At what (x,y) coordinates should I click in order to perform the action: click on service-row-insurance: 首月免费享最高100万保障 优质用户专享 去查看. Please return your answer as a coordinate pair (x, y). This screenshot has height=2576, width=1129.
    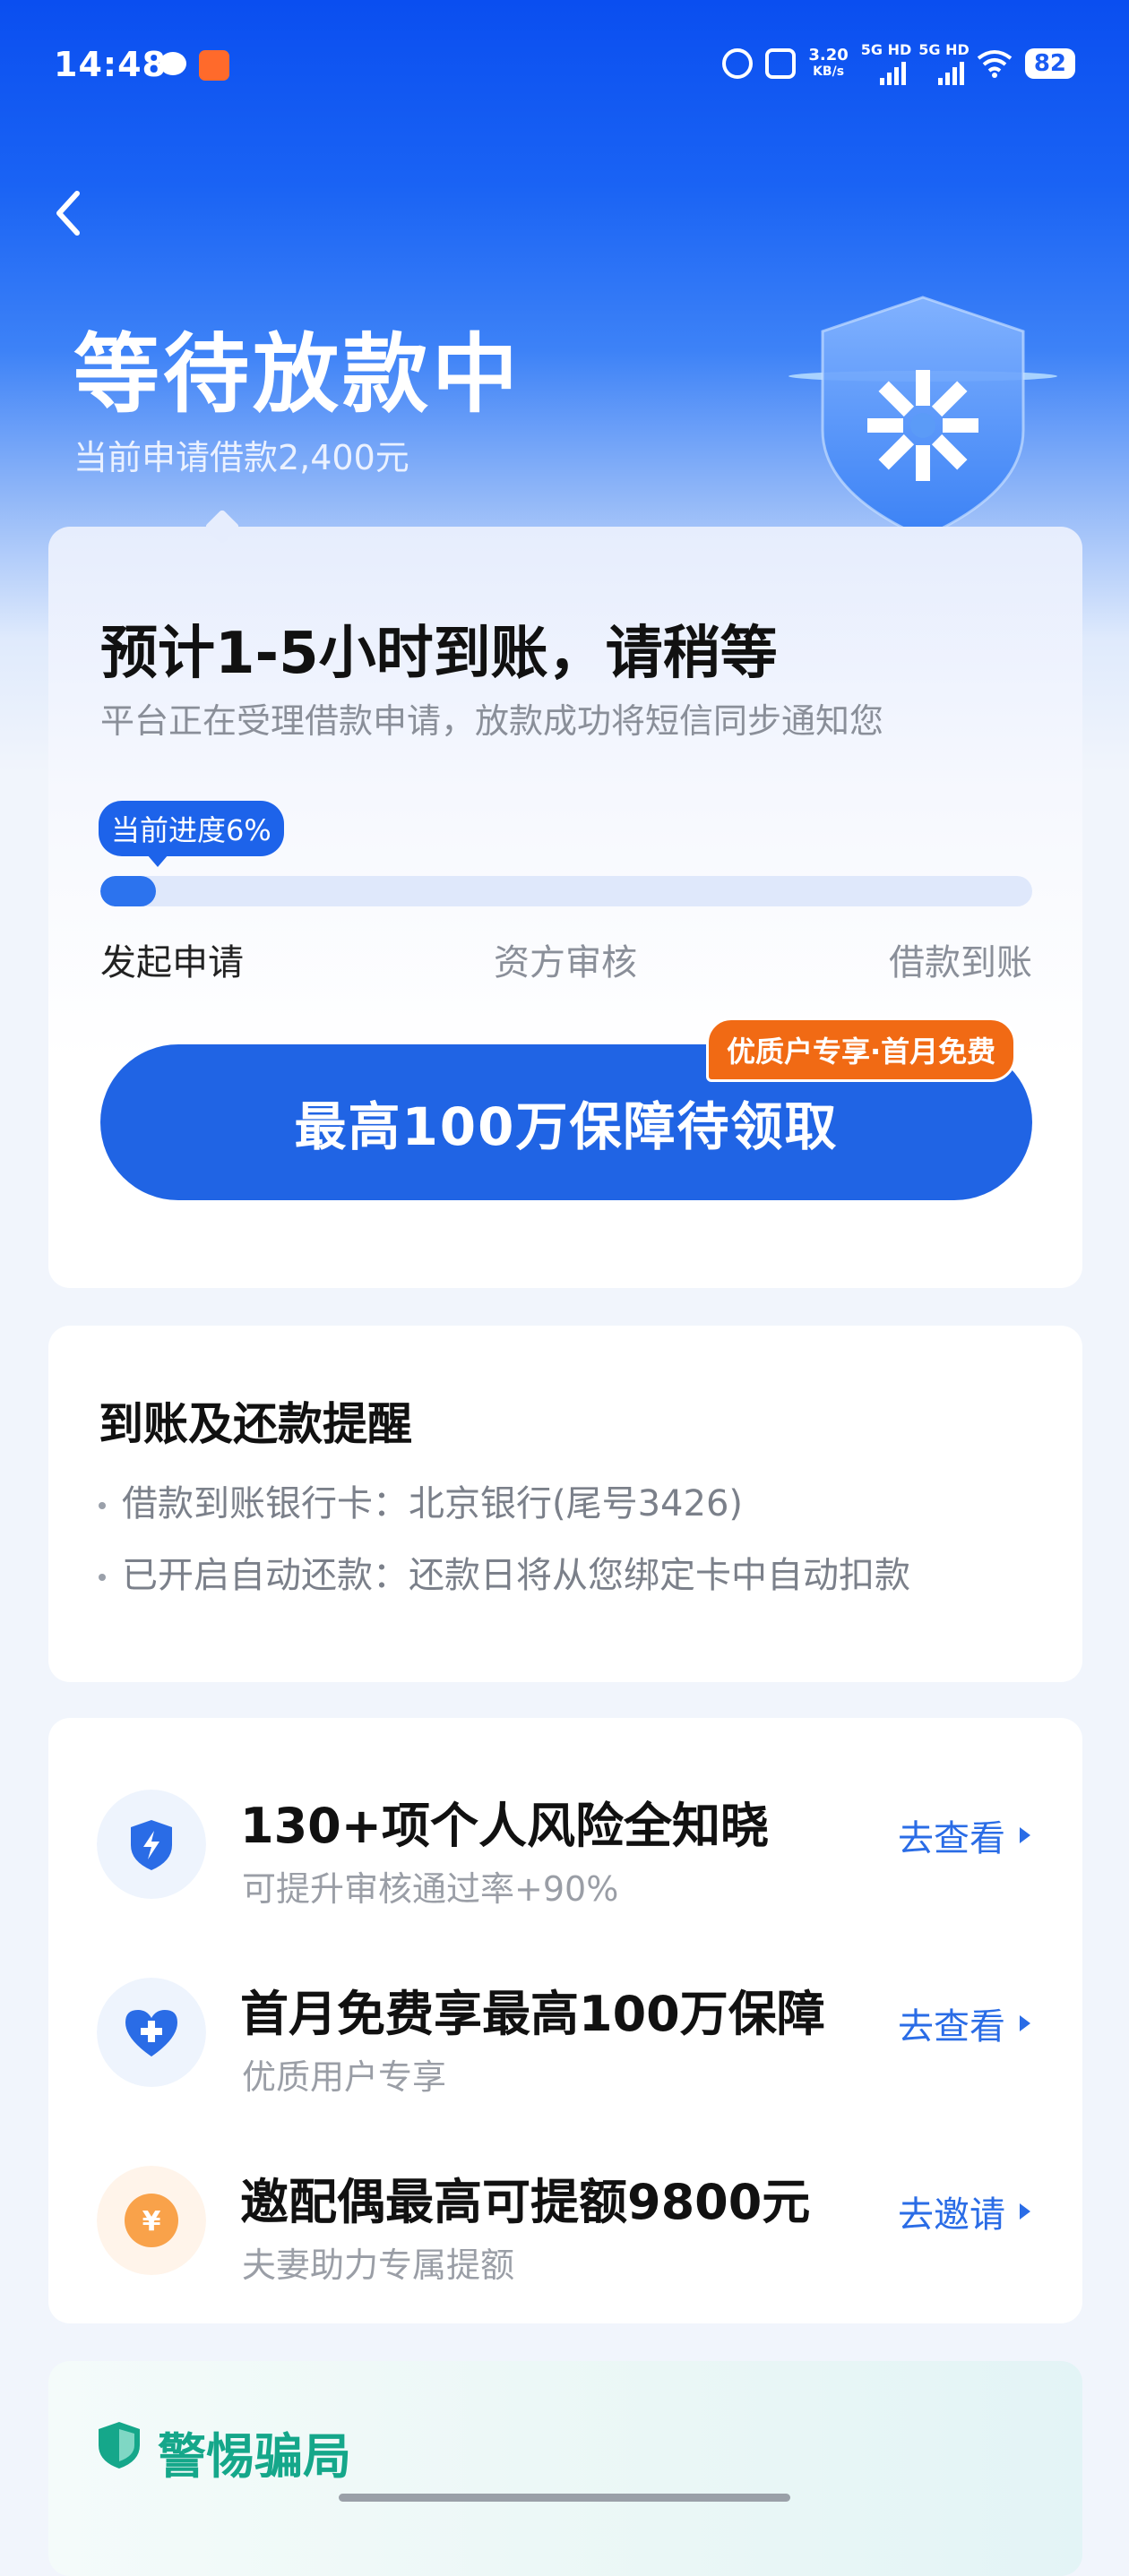
    Looking at the image, I should click on (565, 2042).